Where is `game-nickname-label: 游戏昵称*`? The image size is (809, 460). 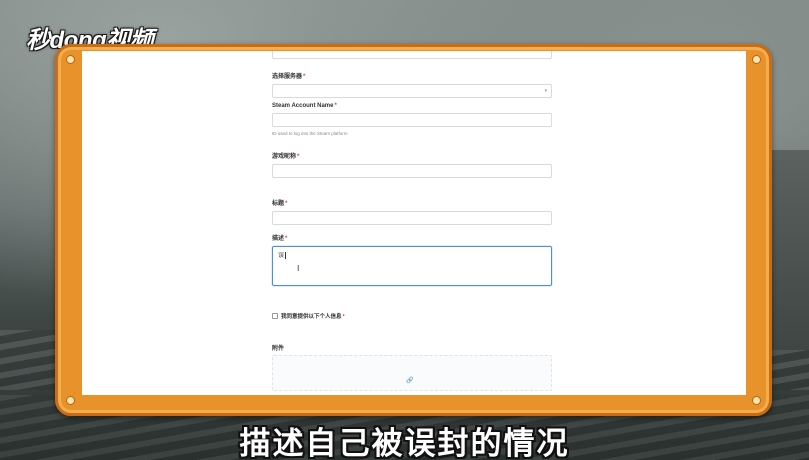 game-nickname-label: 游戏昵称* is located at coordinates (286, 157).